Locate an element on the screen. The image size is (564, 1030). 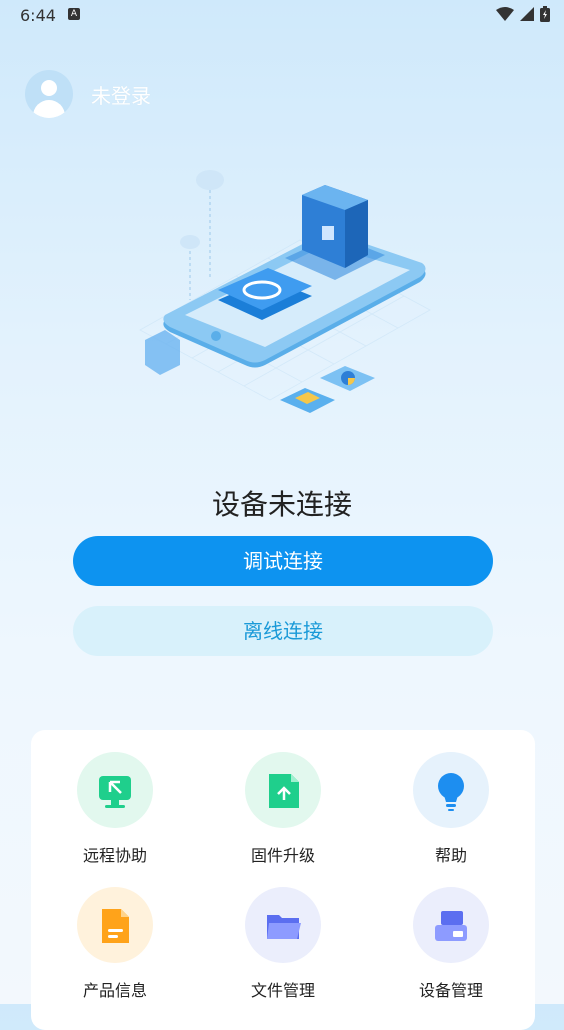
offline-connect-button: 离线连接 is located at coordinates (283, 631).